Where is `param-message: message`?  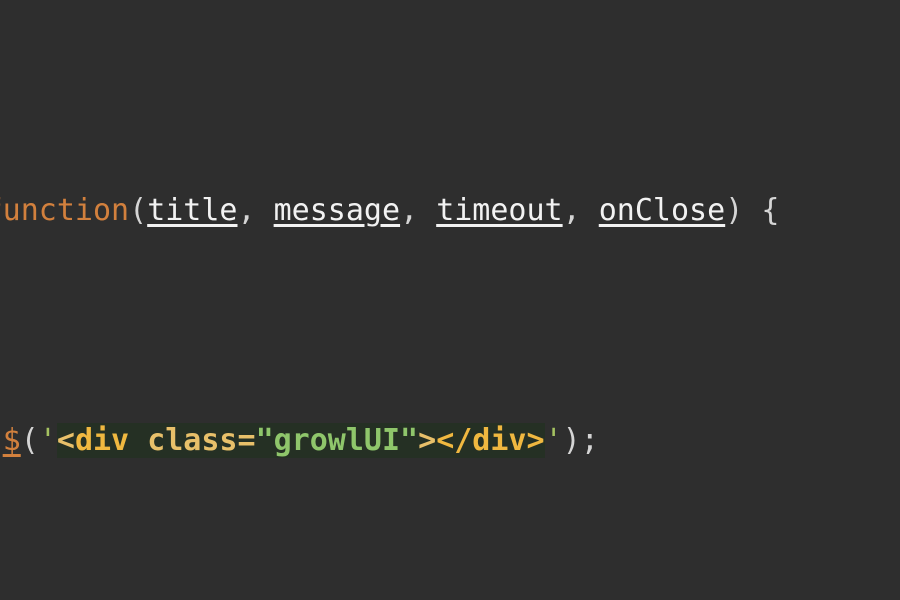
param-message: message is located at coordinates (337, 210).